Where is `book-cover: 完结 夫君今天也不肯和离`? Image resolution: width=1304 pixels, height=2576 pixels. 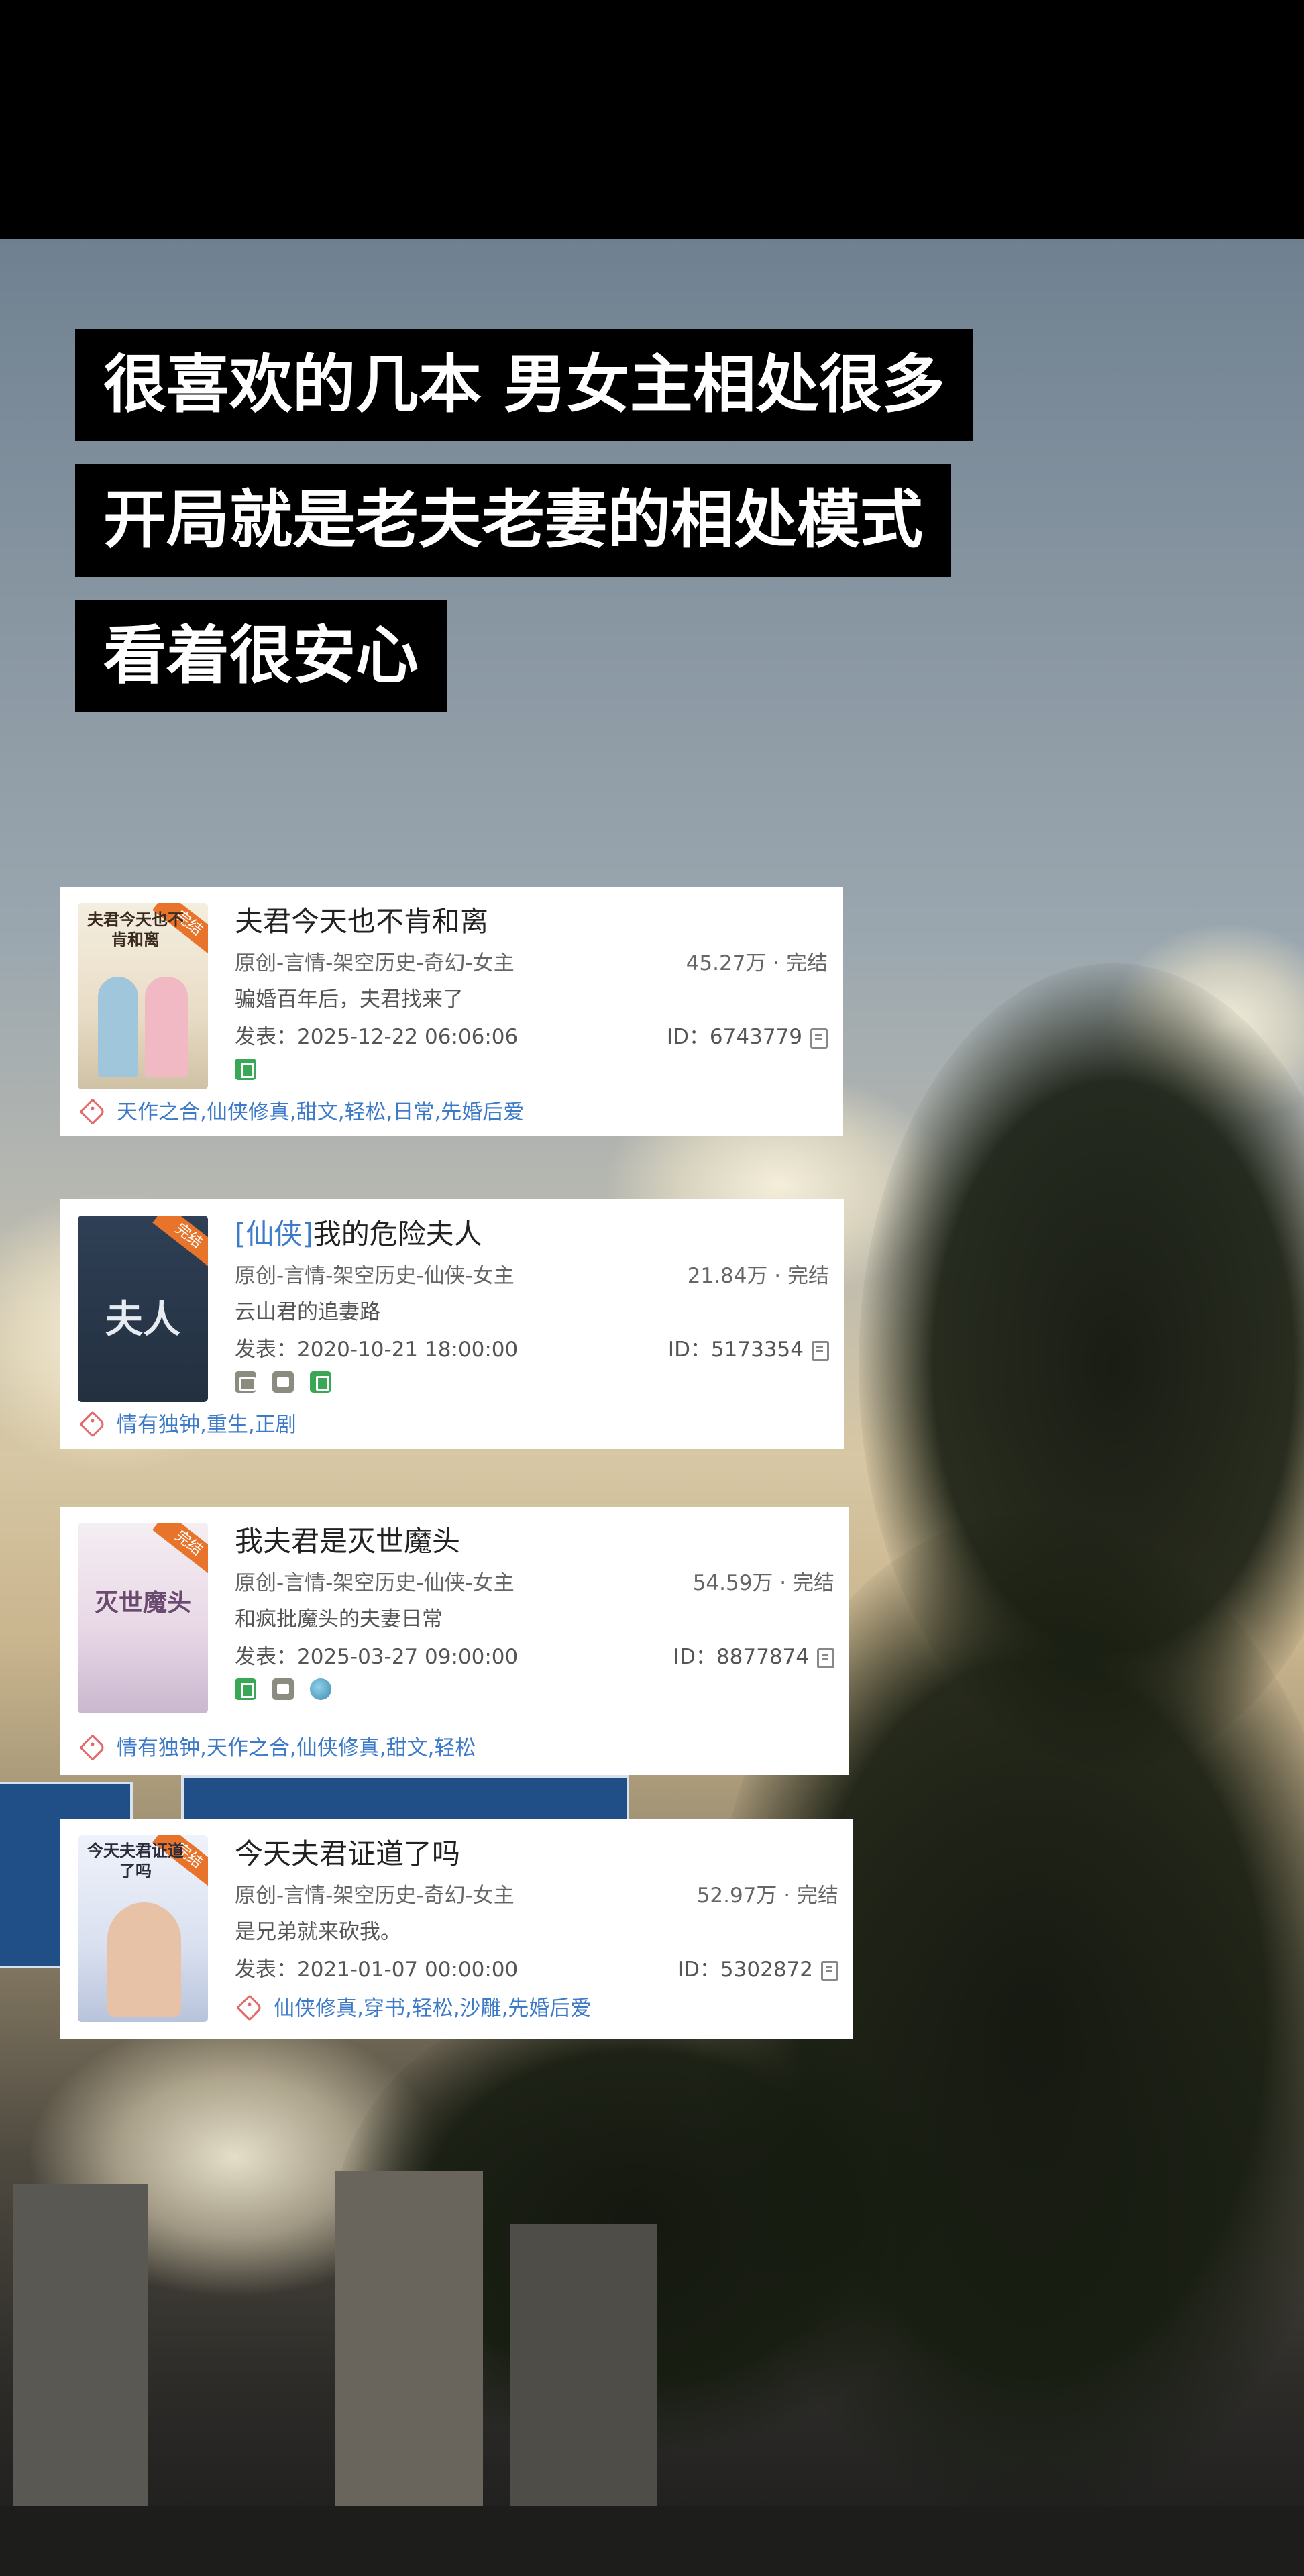
book-cover: 完结 夫君今天也不肯和离 is located at coordinates (143, 996).